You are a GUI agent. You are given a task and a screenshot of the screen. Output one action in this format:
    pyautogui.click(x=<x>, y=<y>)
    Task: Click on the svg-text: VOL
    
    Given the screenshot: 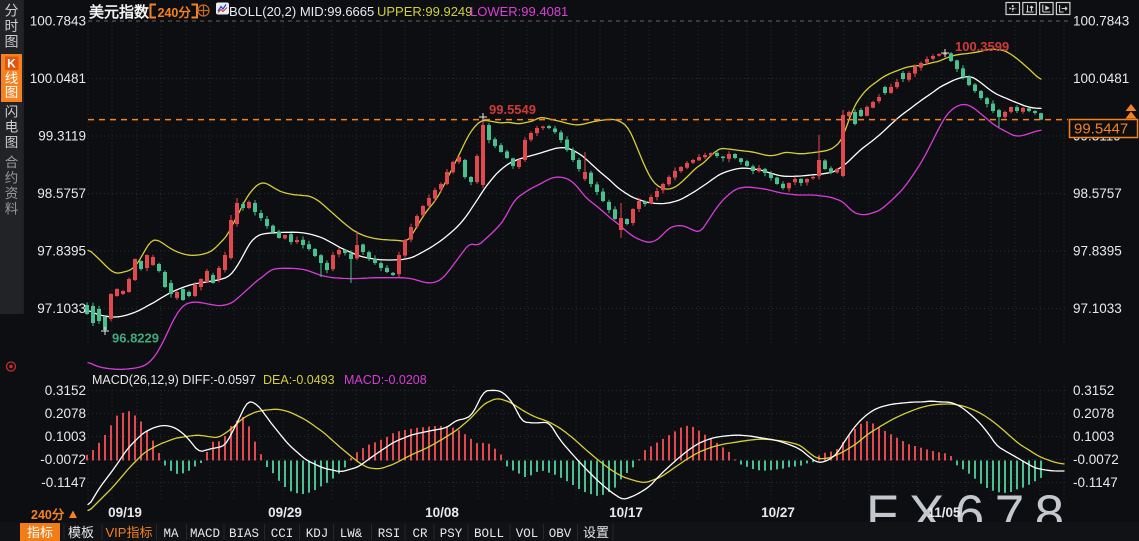 What is the action you would take?
    pyautogui.click(x=527, y=534)
    